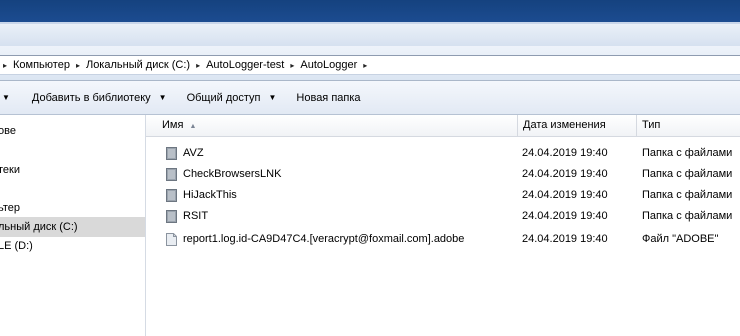 The image size is (740, 336). What do you see at coordinates (171, 239) in the screenshot?
I see `file-icon` at bounding box center [171, 239].